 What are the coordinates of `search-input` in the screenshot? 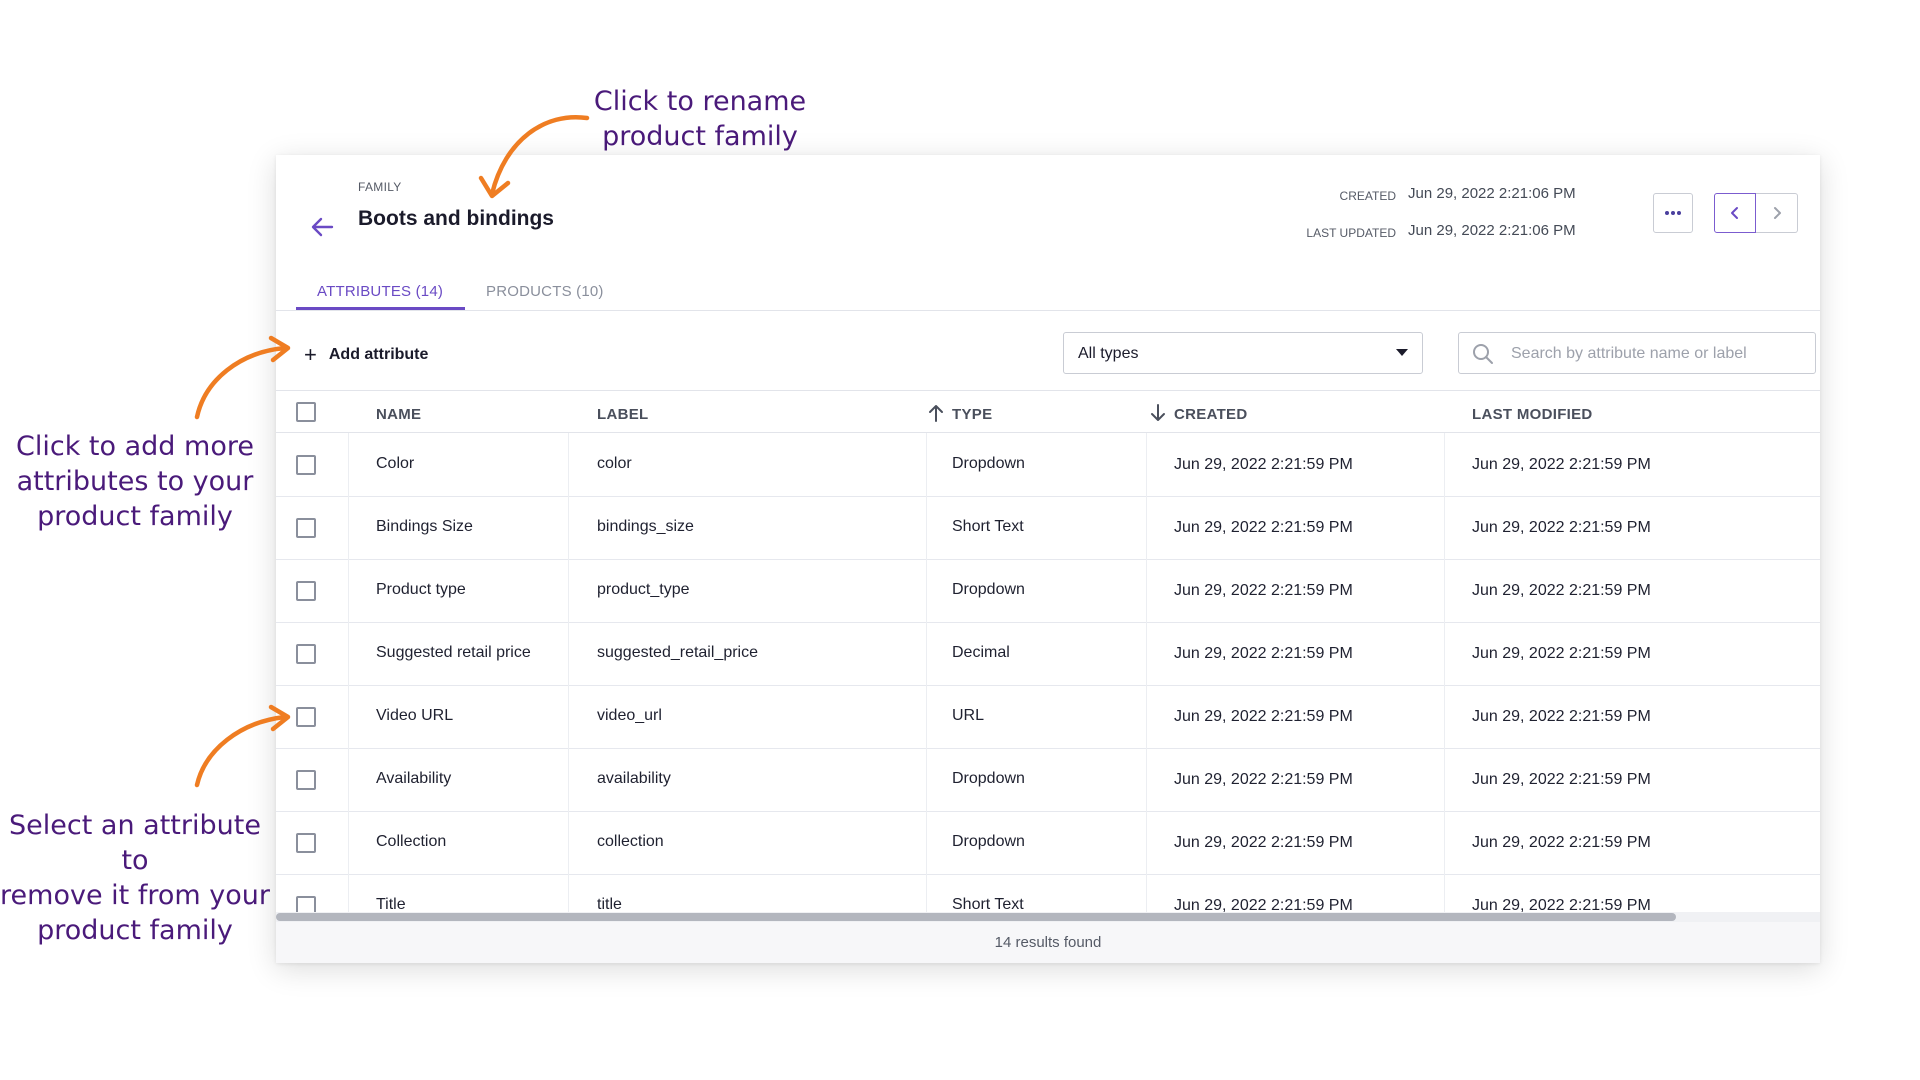 It's located at (1656, 354).